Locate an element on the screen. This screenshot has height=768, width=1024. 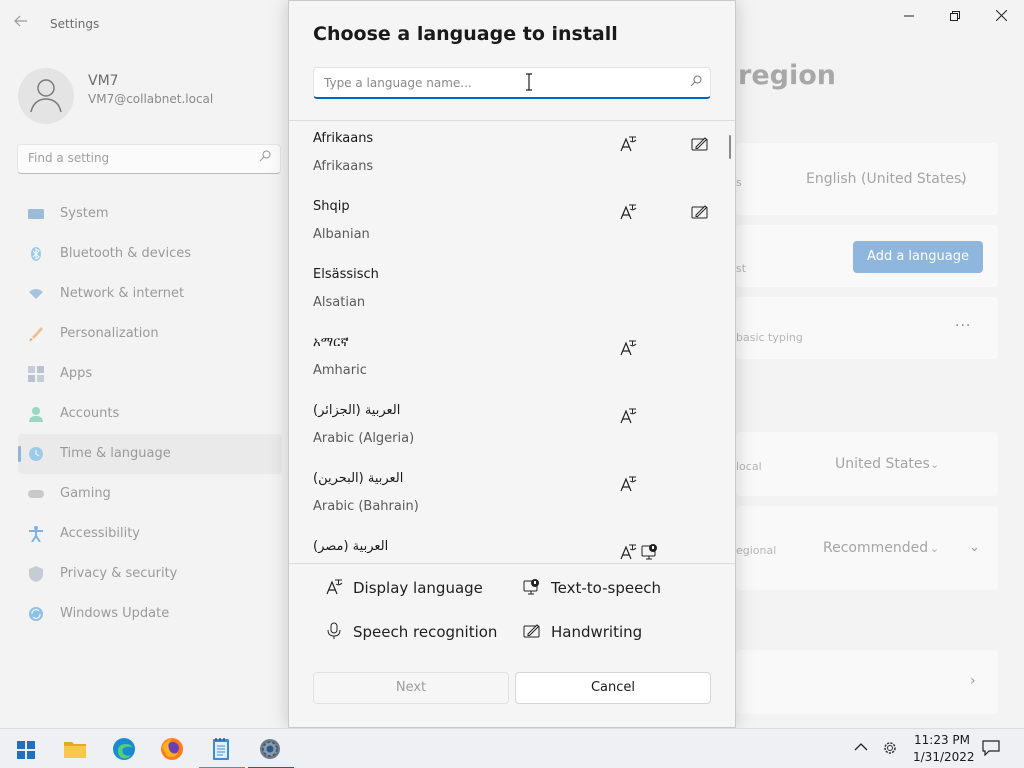
sidebar-item-label: Personalization is located at coordinates (109, 333).